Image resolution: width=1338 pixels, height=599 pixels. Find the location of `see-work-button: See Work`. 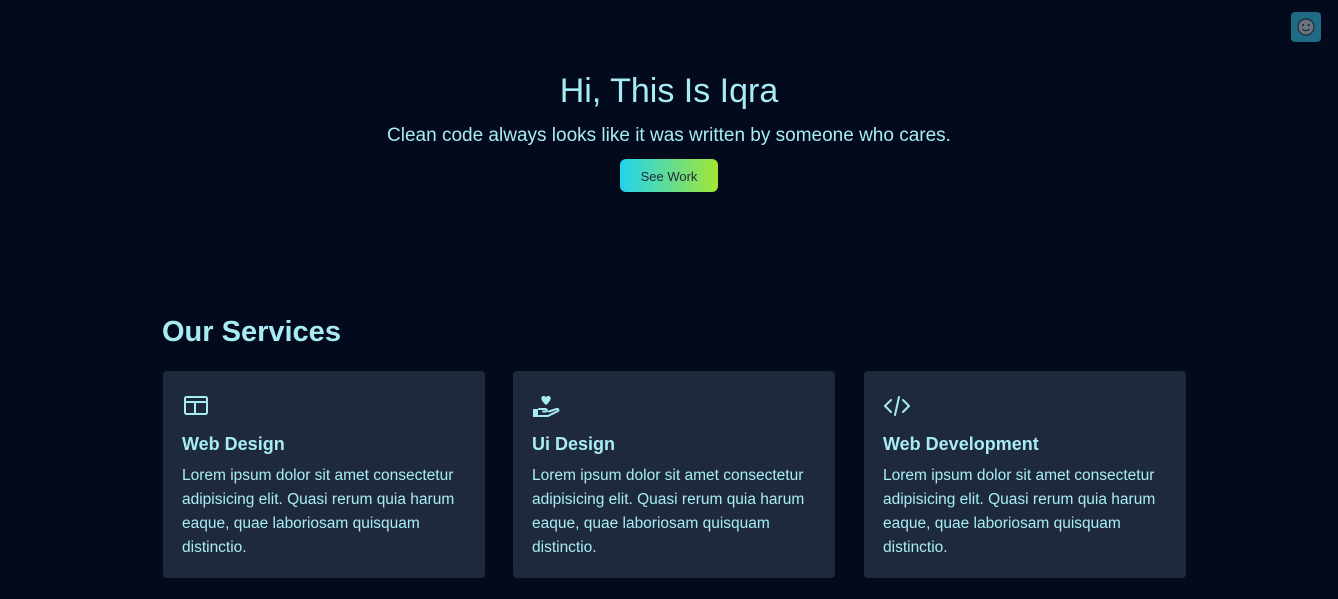

see-work-button: See Work is located at coordinates (669, 175).